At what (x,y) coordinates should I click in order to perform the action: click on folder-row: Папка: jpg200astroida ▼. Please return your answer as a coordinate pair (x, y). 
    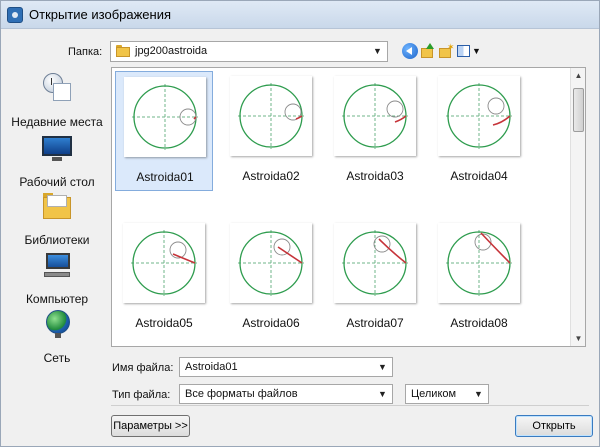
    Looking at the image, I should click on (300, 52).